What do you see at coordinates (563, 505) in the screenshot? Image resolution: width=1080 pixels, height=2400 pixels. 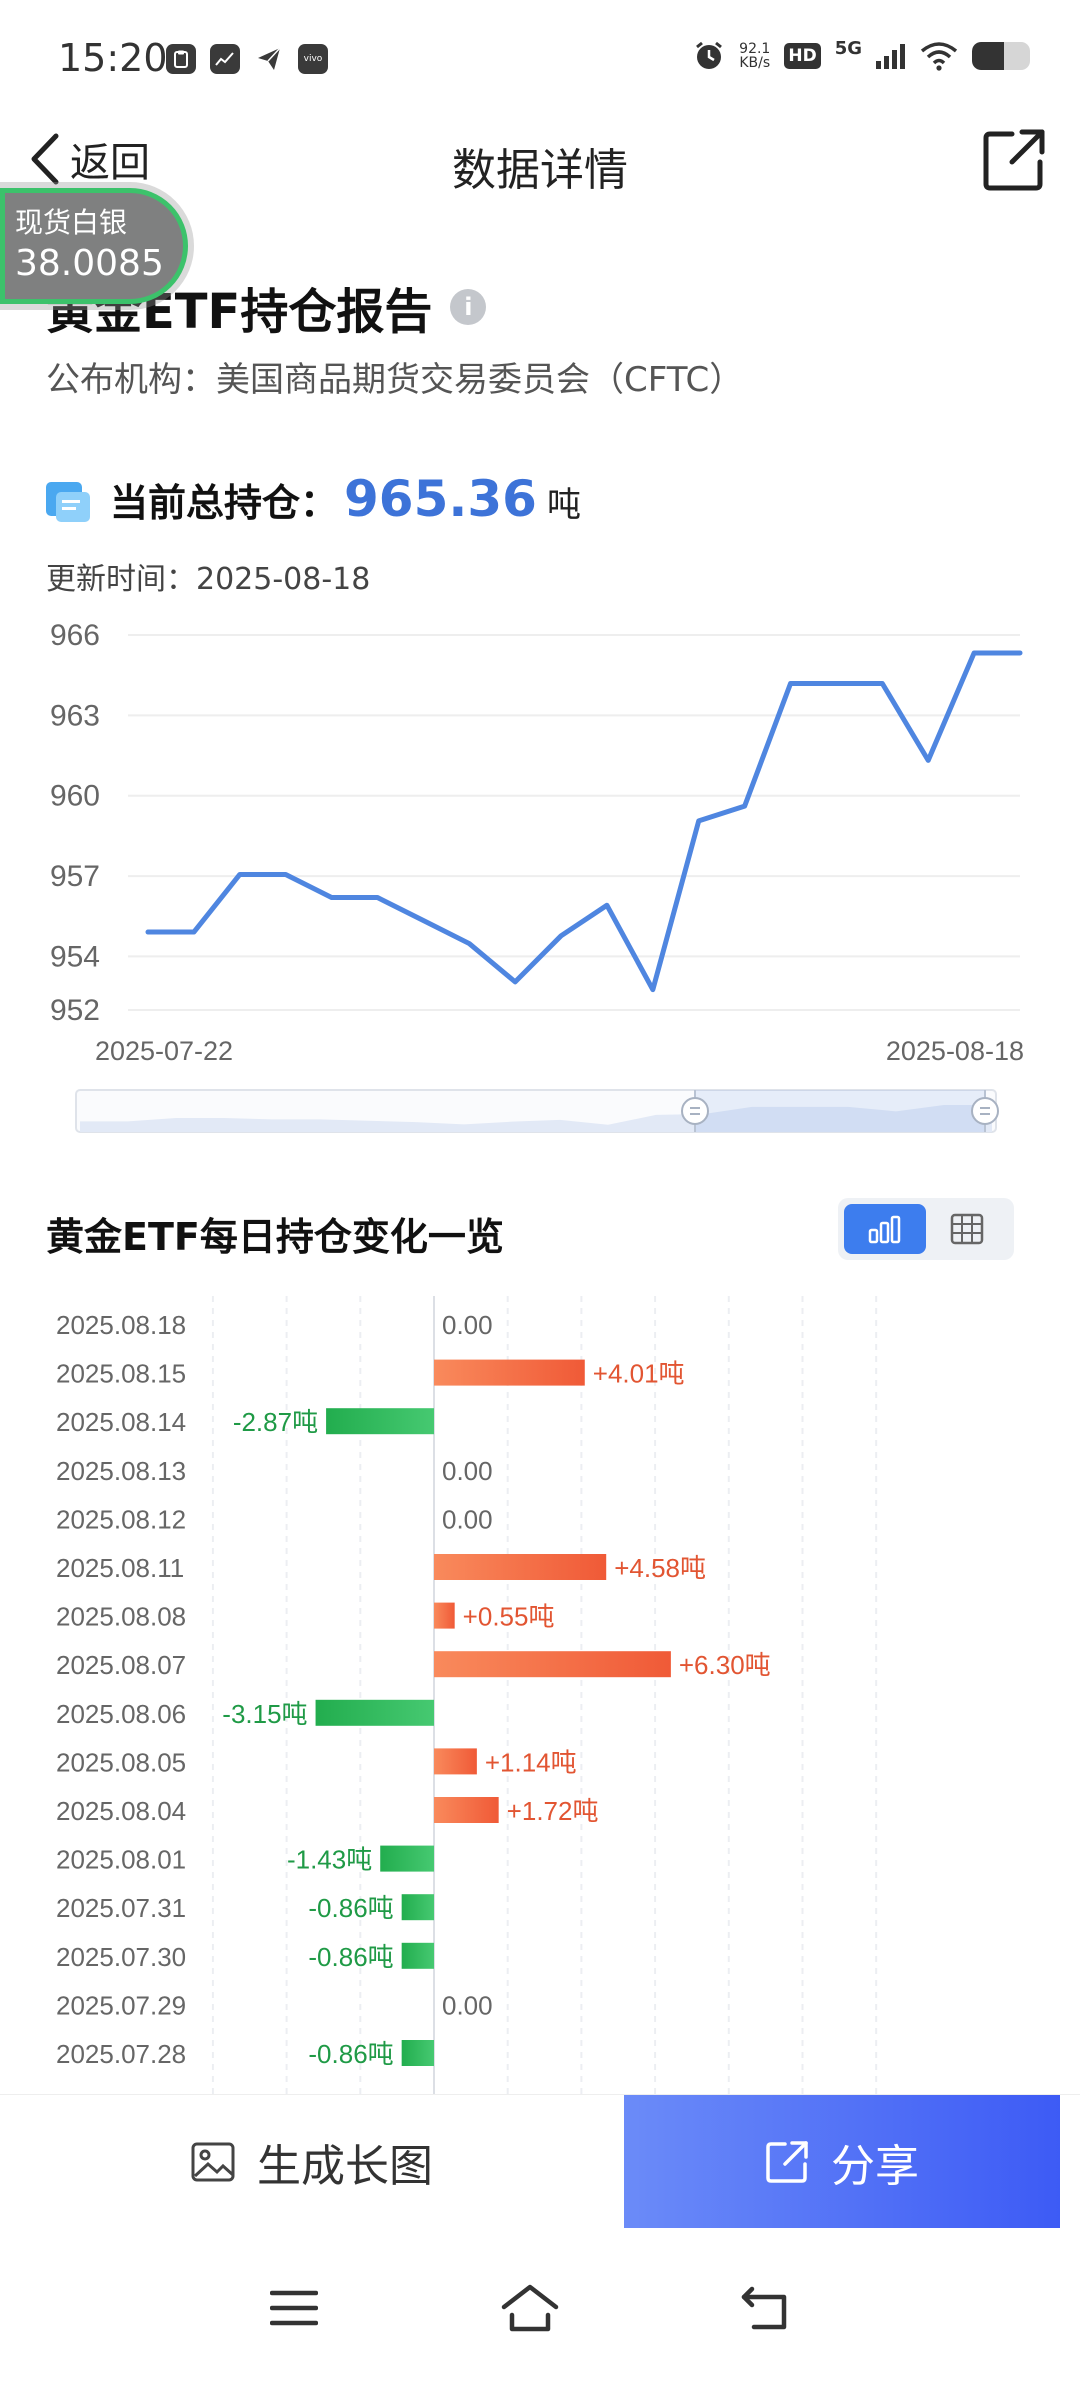 I see `holding-unit: 吨` at bounding box center [563, 505].